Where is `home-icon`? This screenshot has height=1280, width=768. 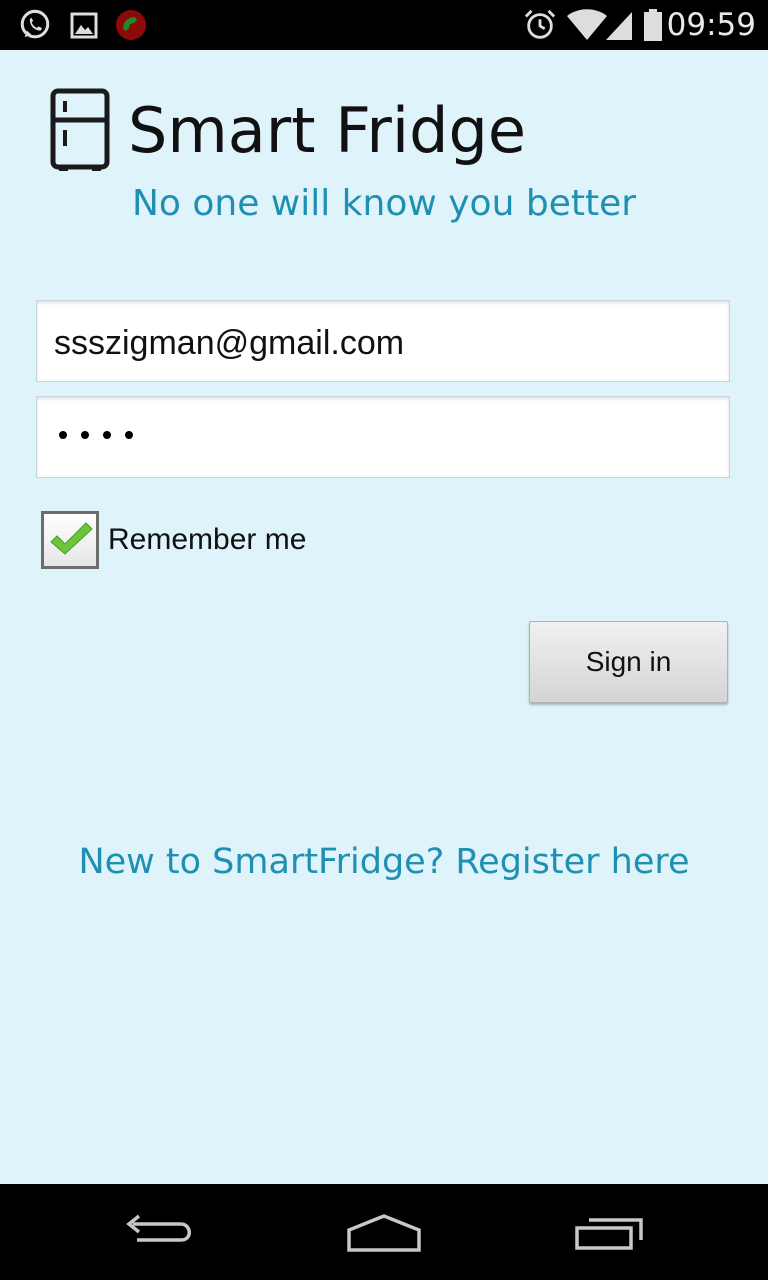
home-icon is located at coordinates (384, 1232).